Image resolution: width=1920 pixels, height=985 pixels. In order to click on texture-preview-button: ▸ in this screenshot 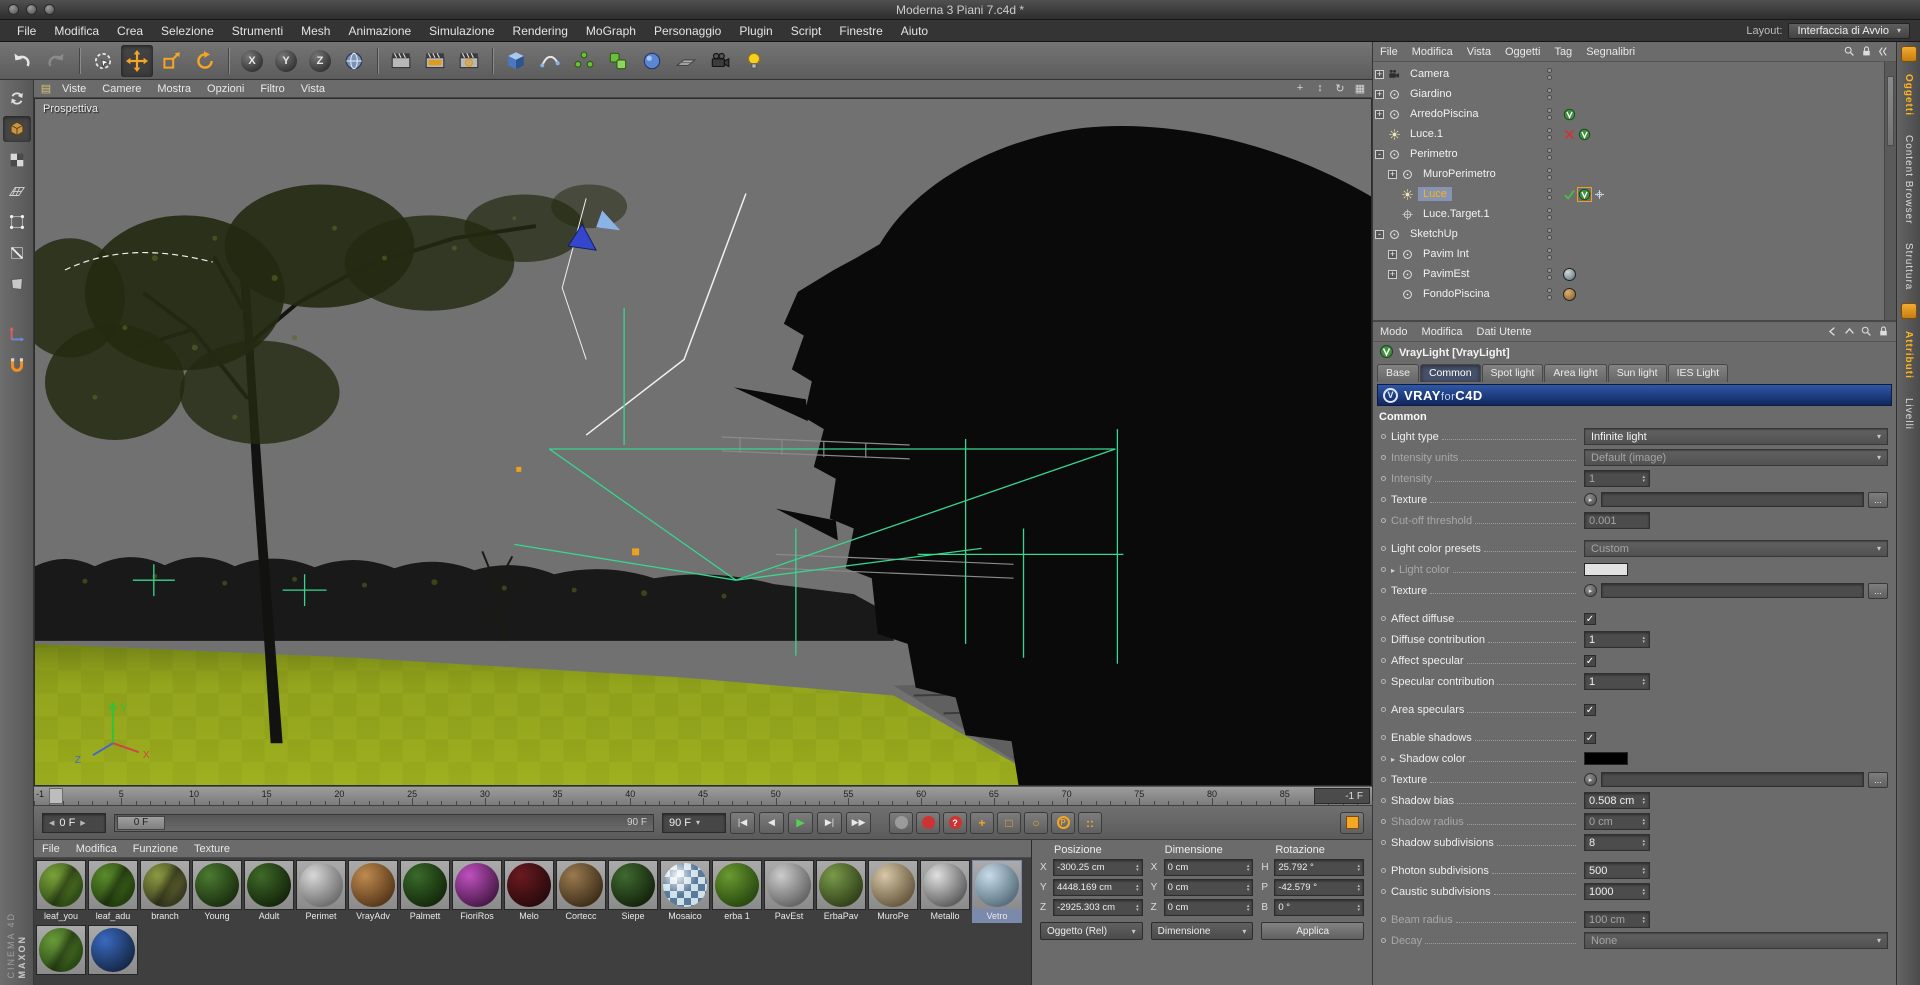, I will do `click(1590, 590)`.